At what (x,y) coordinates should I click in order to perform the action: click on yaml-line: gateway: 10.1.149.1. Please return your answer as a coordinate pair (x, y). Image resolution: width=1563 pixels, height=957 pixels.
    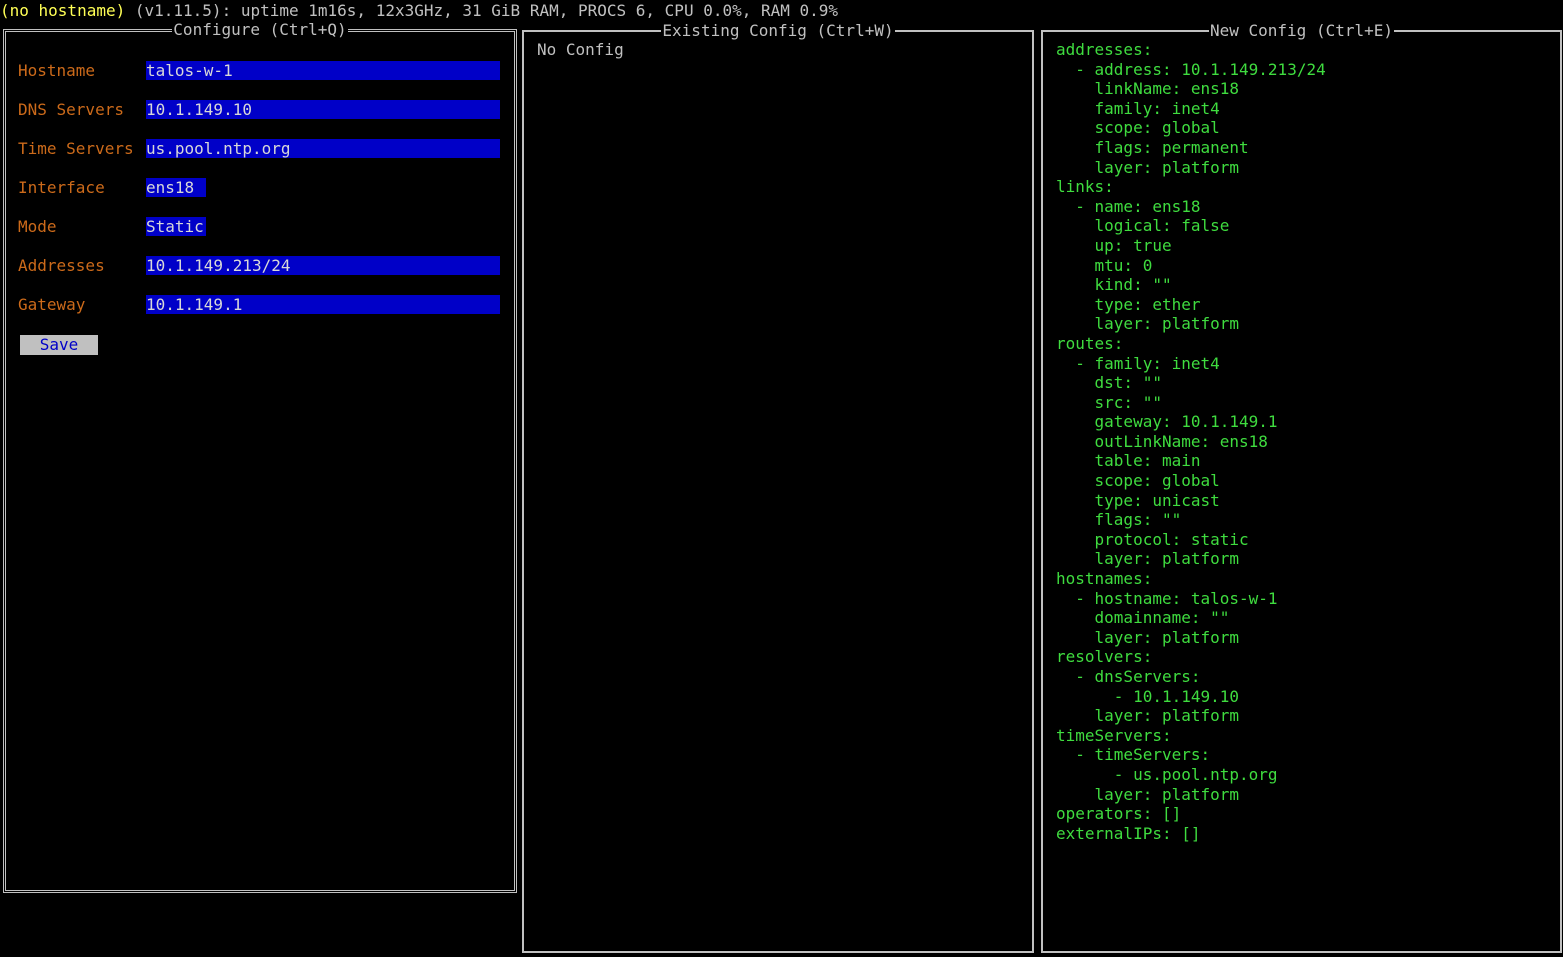
    Looking at the image, I should click on (1167, 422).